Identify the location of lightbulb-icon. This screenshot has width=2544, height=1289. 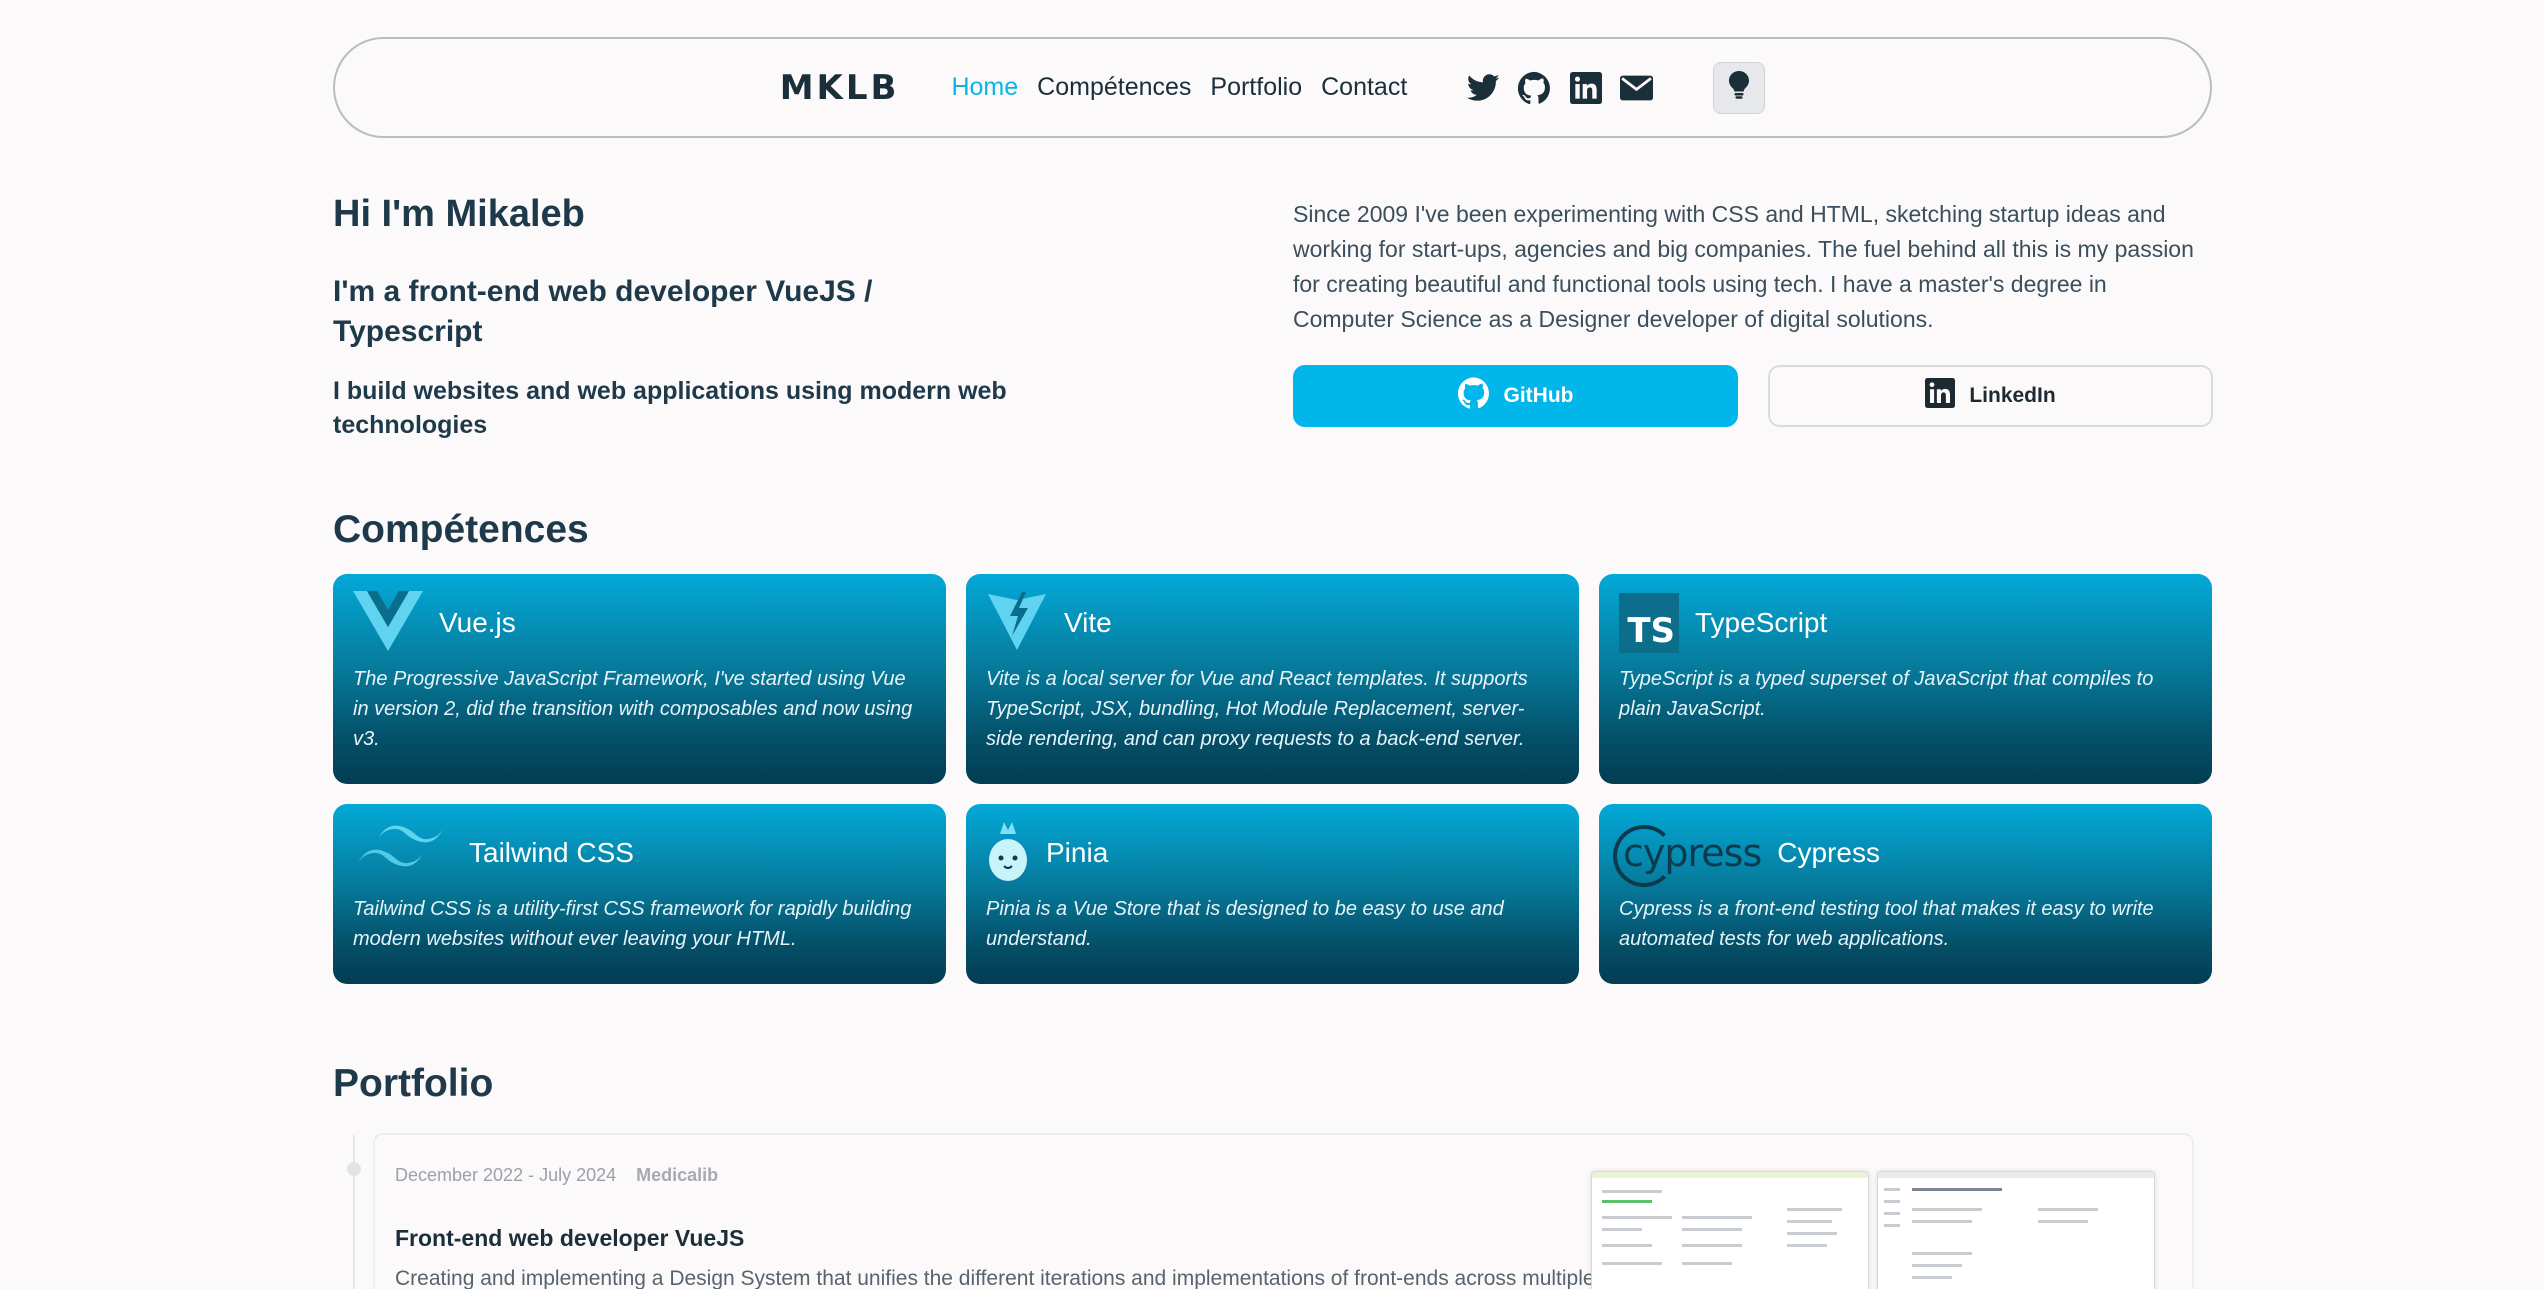
(1739, 87).